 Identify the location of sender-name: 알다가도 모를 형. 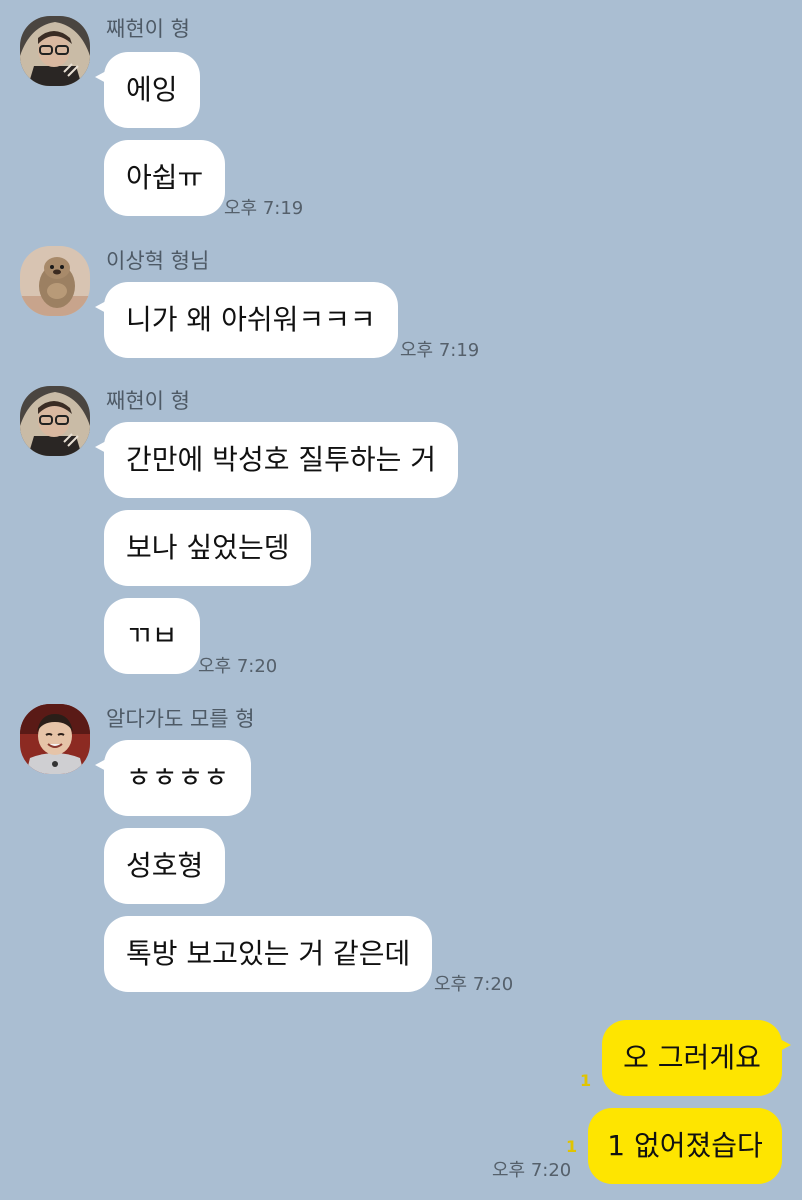
(180, 719).